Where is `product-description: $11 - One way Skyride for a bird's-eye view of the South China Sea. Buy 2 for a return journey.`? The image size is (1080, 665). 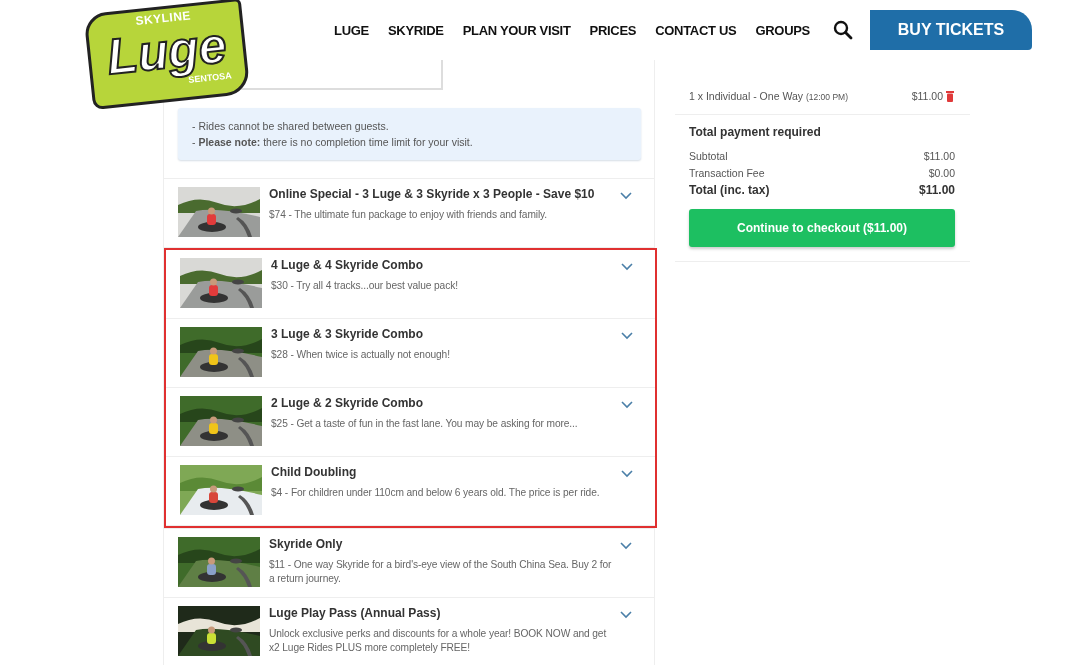
product-description: $11 - One way Skyride for a bird's-eye view of the South China Sea. Buy 2 for a return journey. is located at coordinates (441, 572).